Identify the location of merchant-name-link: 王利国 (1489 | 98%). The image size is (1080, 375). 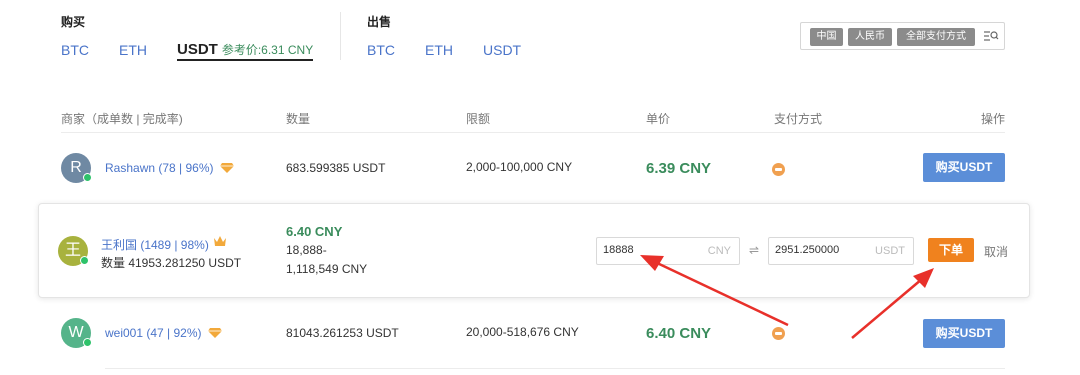
(155, 244).